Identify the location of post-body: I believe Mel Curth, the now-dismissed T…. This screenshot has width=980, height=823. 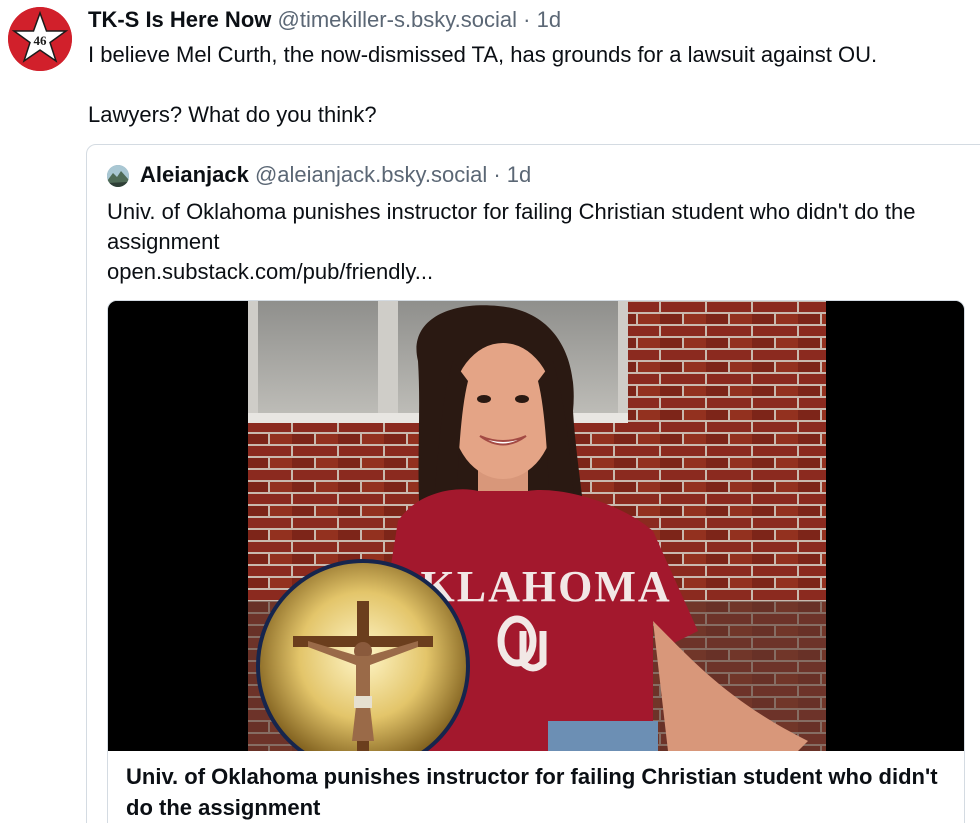
(528, 100).